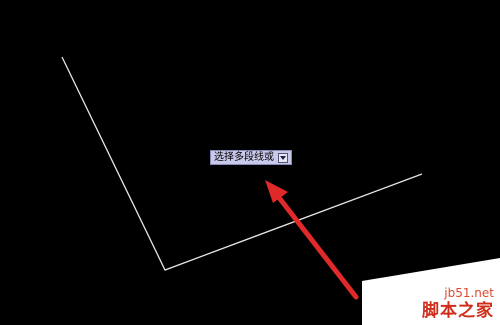  What do you see at coordinates (312, 240) in the screenshot?
I see `pointer-arrow` at bounding box center [312, 240].